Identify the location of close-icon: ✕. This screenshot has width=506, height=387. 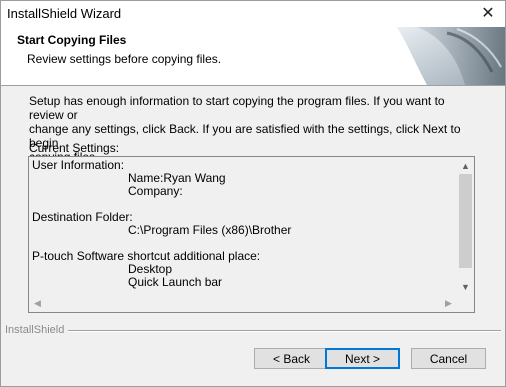
(488, 13).